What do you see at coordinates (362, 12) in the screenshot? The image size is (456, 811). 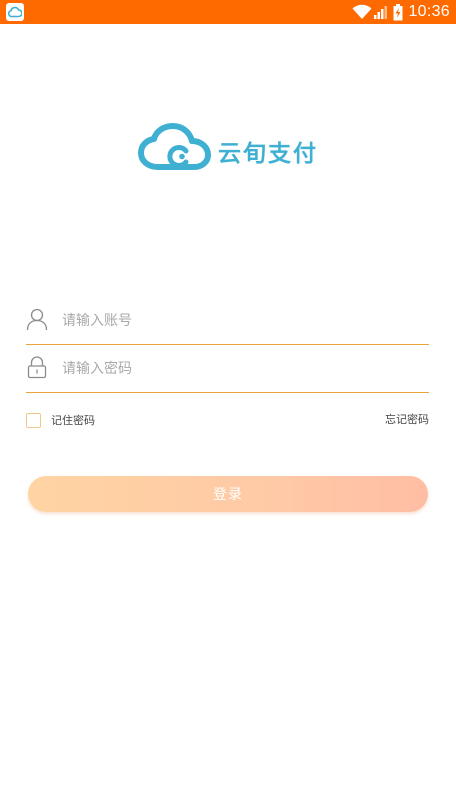 I see `wifi-icon` at bounding box center [362, 12].